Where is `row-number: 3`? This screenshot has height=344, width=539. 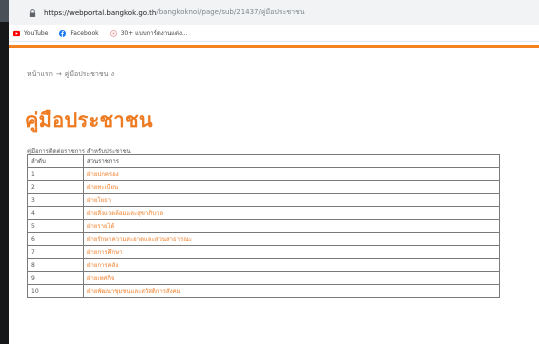
row-number: 3 is located at coordinates (55, 200).